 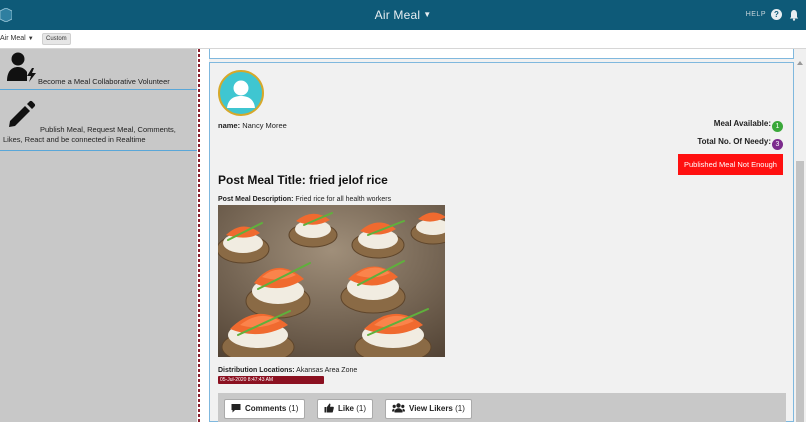 I want to click on users-icon, so click(x=398, y=408).